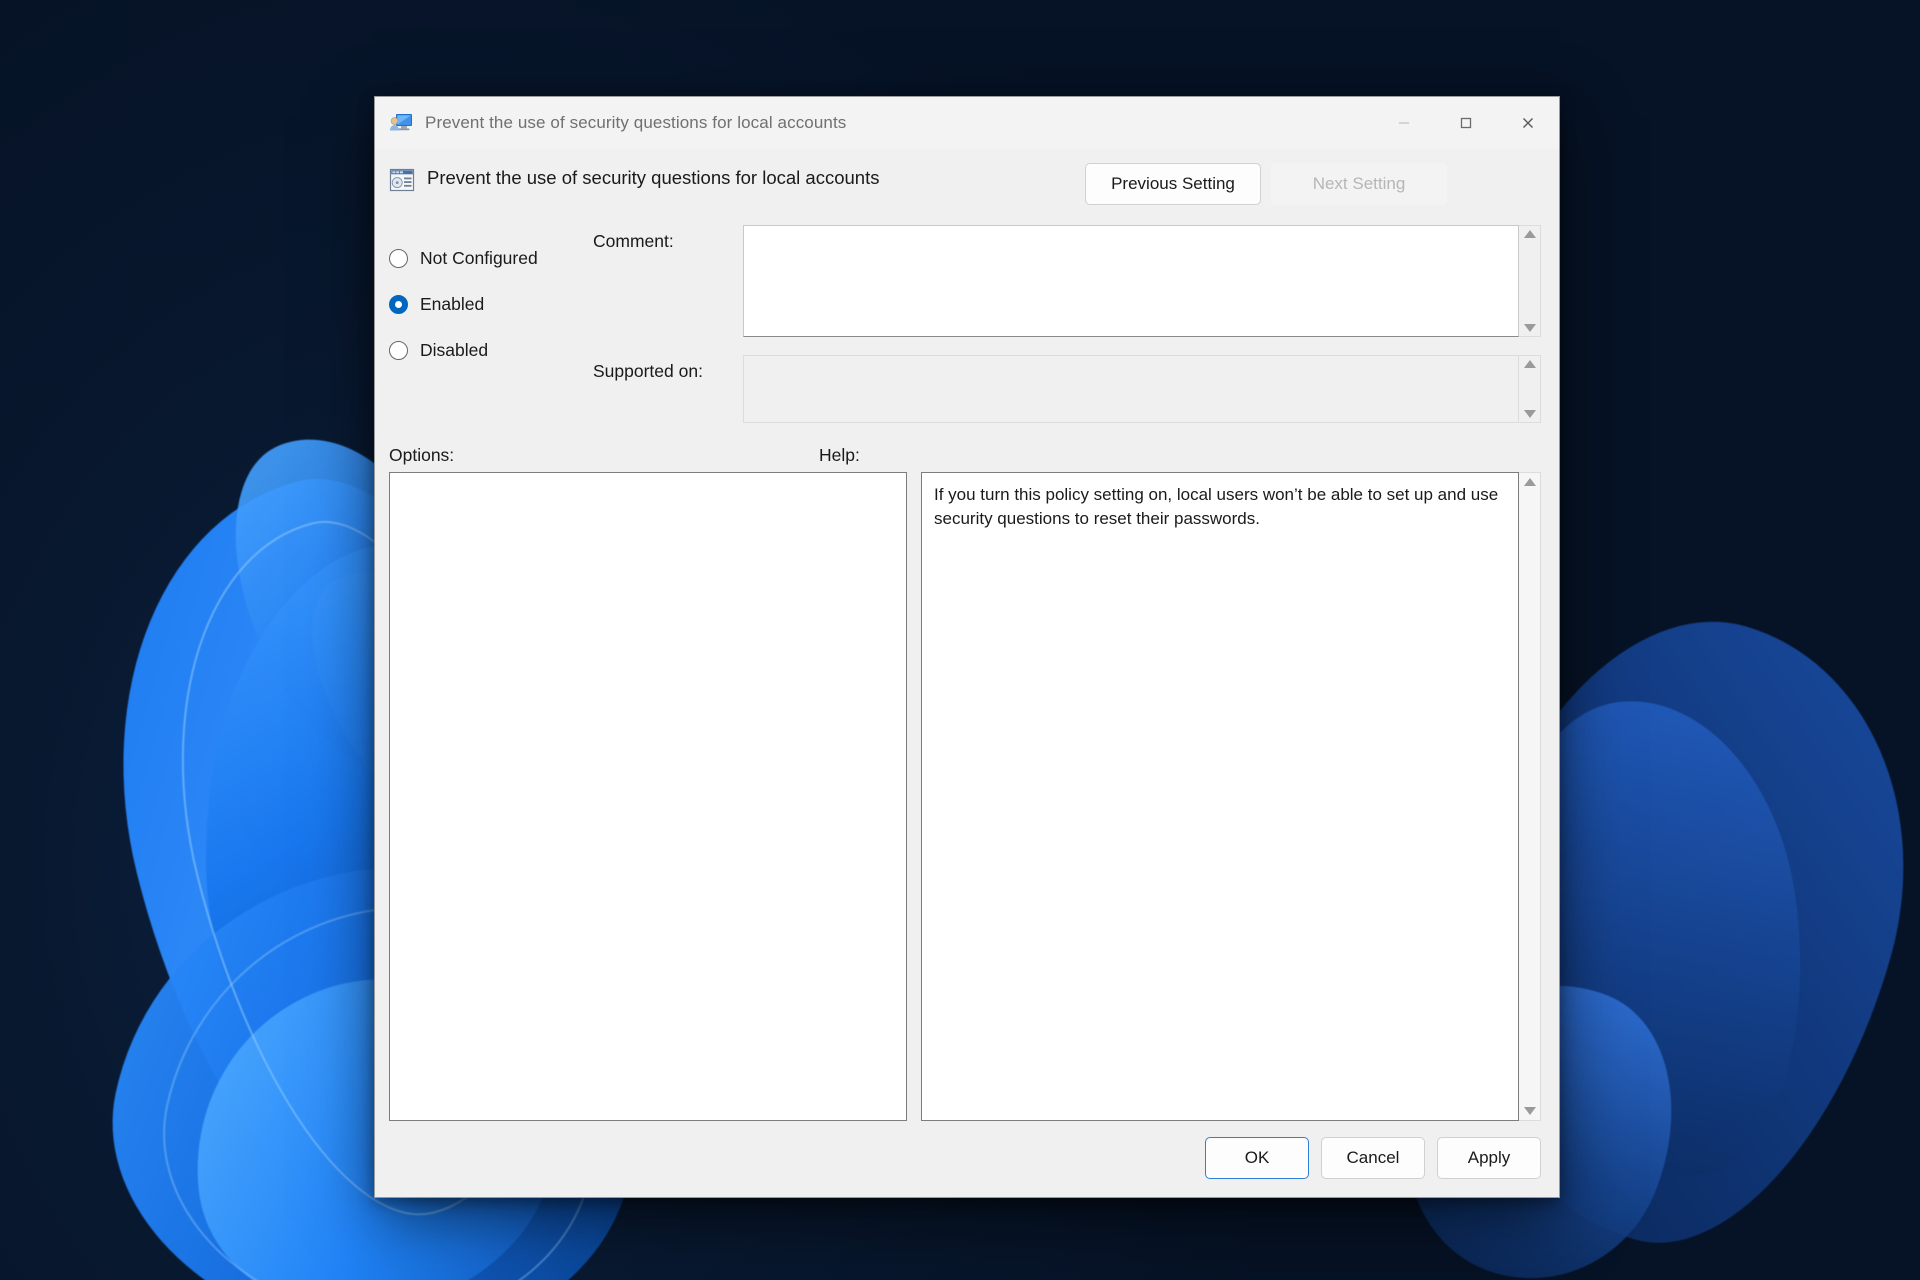 Image resolution: width=1920 pixels, height=1280 pixels. I want to click on options-panel, so click(648, 796).